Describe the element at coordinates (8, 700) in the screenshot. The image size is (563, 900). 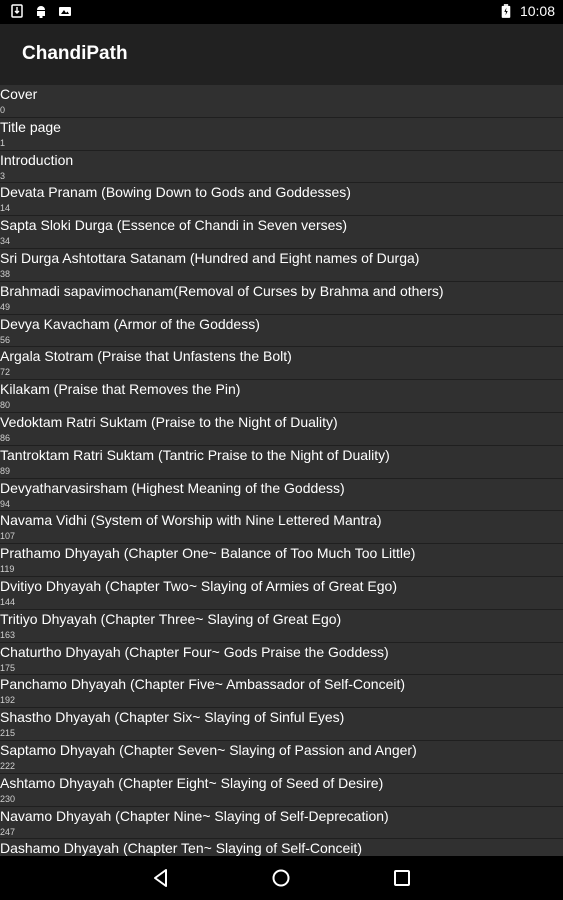
I see `toc-item-page: 192` at that location.